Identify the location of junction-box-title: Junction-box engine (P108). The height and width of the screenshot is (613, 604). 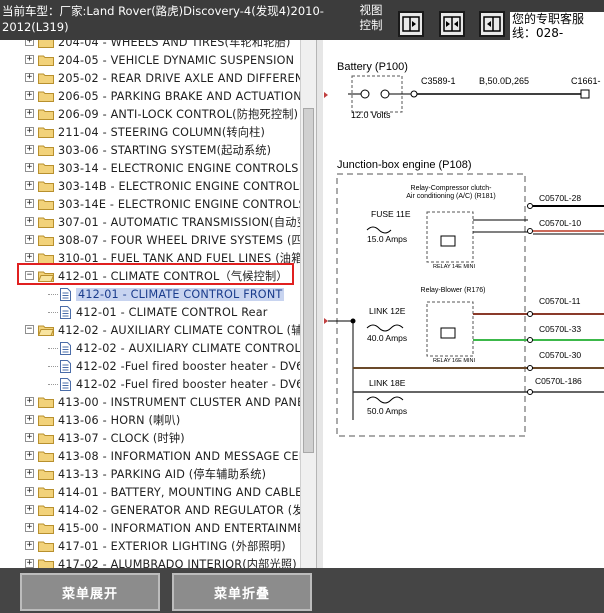
(404, 165).